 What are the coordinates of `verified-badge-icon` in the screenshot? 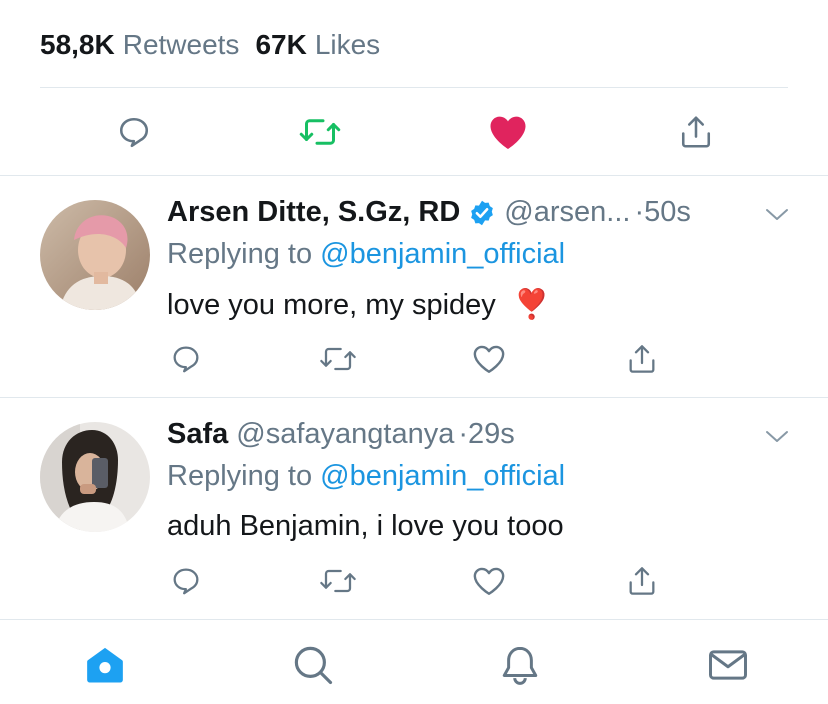 It's located at (482, 213).